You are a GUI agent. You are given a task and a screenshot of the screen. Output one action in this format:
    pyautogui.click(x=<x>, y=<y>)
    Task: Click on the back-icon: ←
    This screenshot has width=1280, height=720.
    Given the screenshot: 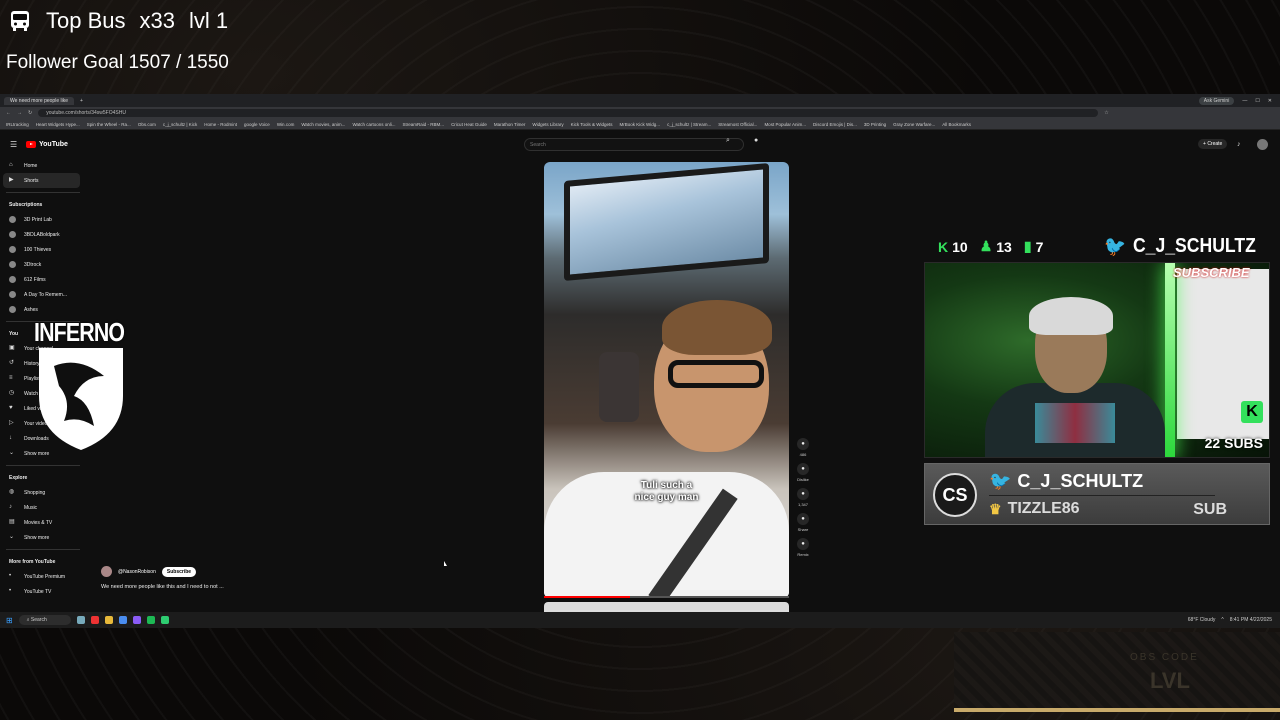 What is the action you would take?
    pyautogui.click(x=8, y=113)
    